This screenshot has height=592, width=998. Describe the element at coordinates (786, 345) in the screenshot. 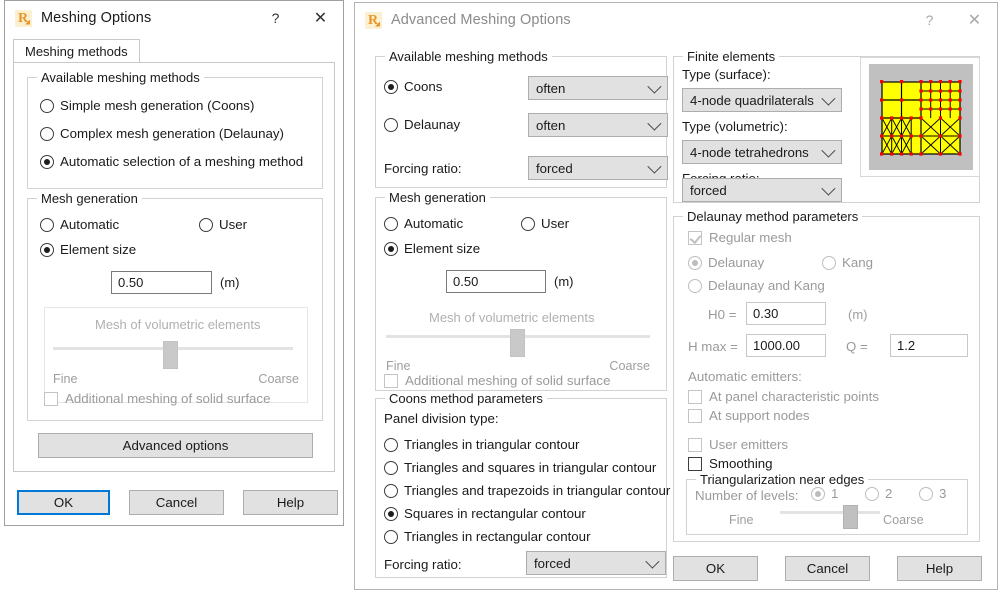

I see `hmax-input: 1000.00` at that location.